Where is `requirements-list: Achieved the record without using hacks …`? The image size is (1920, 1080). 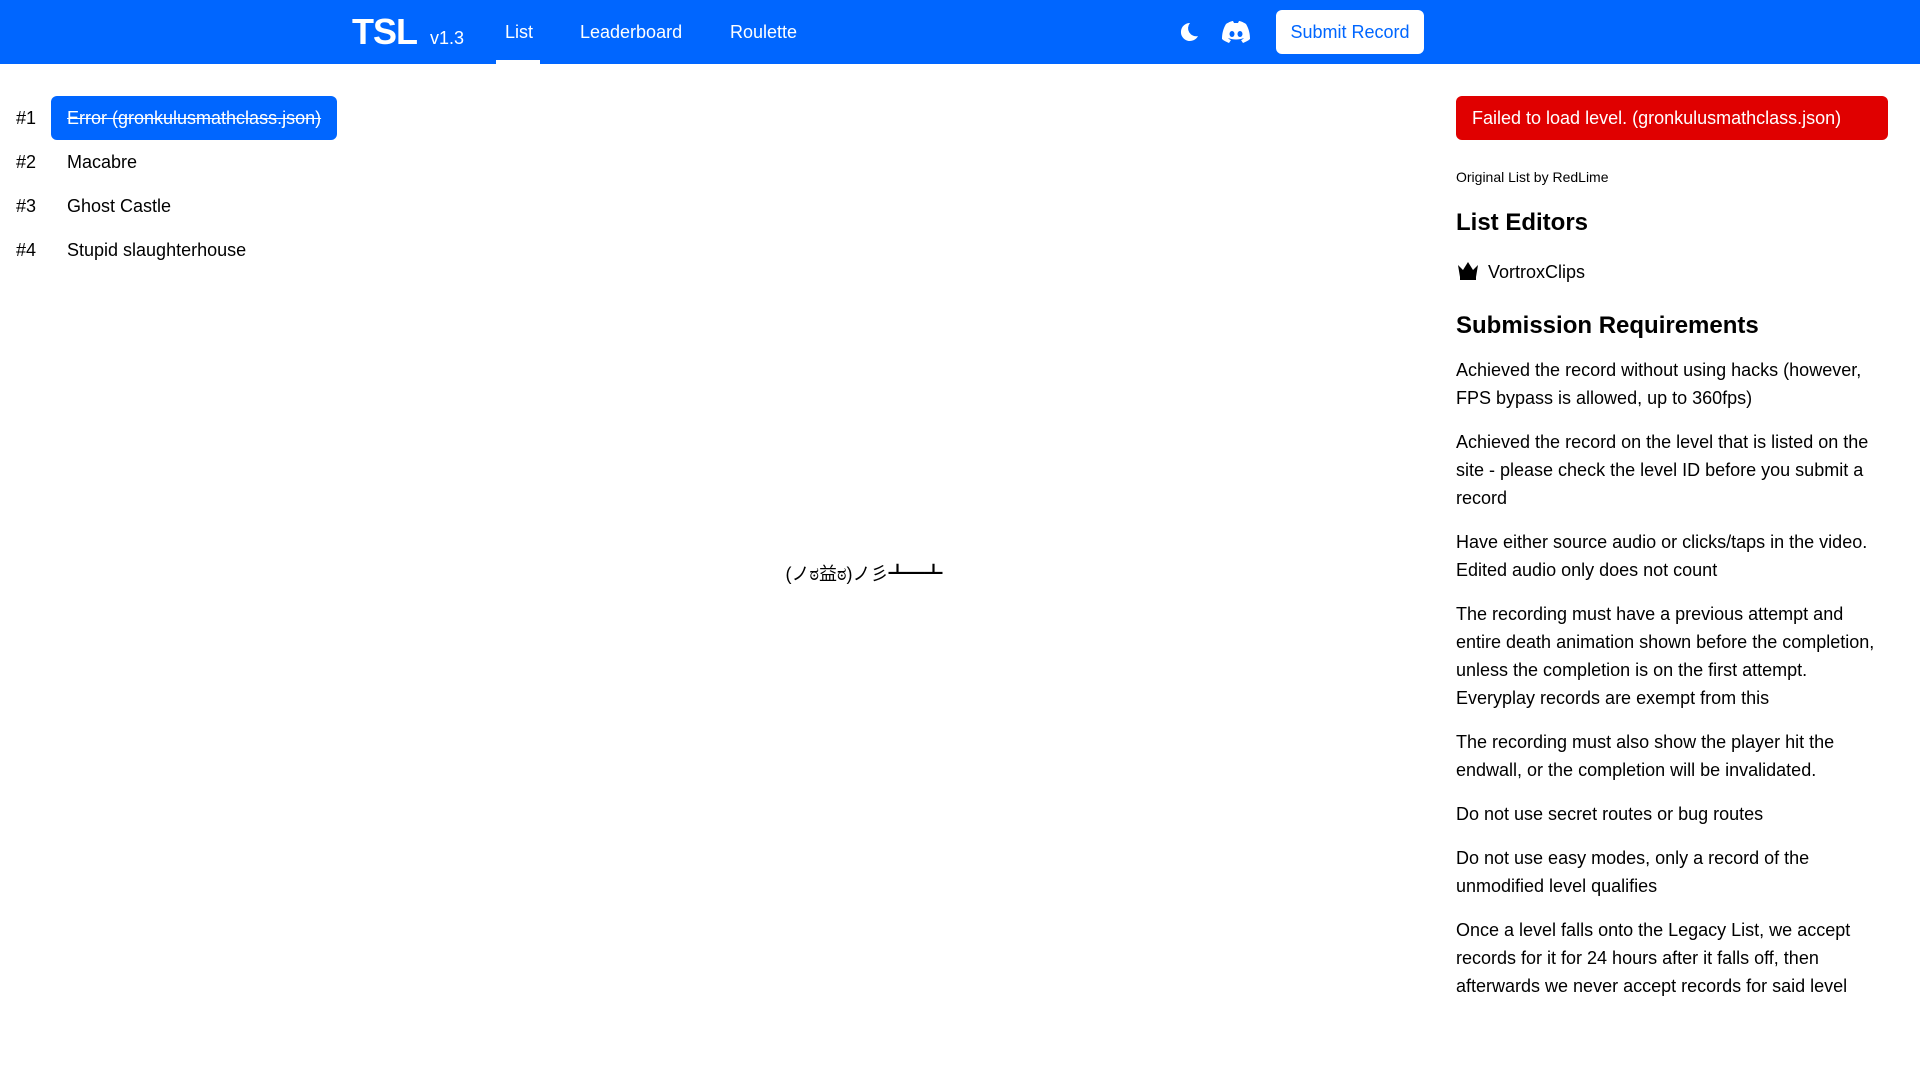 requirements-list: Achieved the record without using hacks … is located at coordinates (1672, 678).